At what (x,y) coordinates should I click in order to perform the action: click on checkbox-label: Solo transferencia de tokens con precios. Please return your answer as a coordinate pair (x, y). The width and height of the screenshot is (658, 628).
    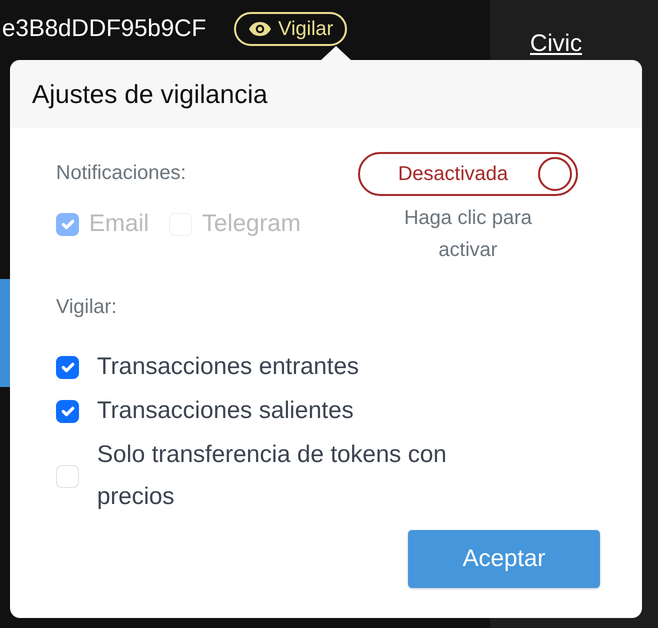
    Looking at the image, I should click on (272, 476).